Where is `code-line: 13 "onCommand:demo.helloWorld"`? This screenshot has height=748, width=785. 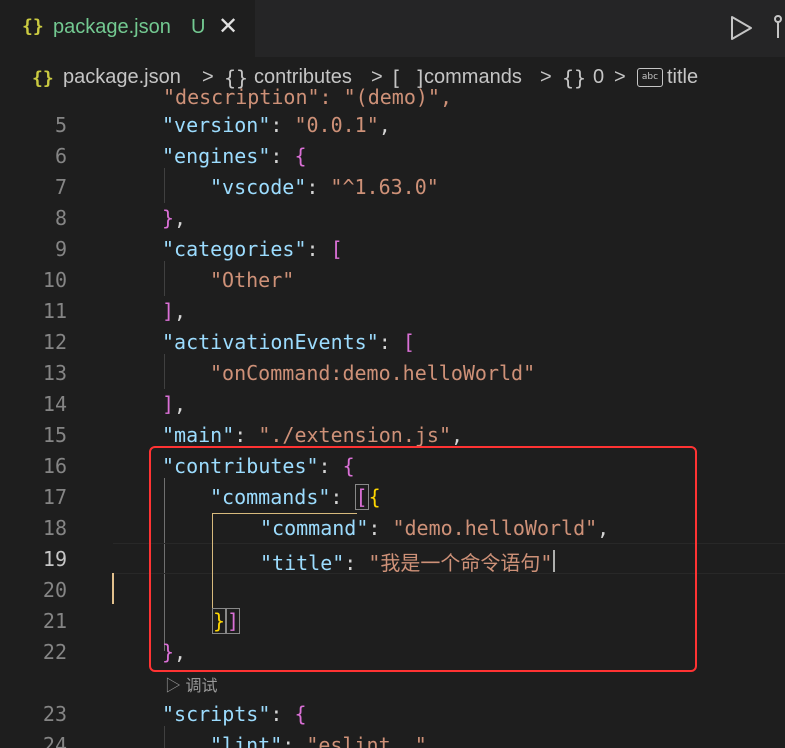
code-line: 13 "onCommand:demo.helloWorld" is located at coordinates (392, 372).